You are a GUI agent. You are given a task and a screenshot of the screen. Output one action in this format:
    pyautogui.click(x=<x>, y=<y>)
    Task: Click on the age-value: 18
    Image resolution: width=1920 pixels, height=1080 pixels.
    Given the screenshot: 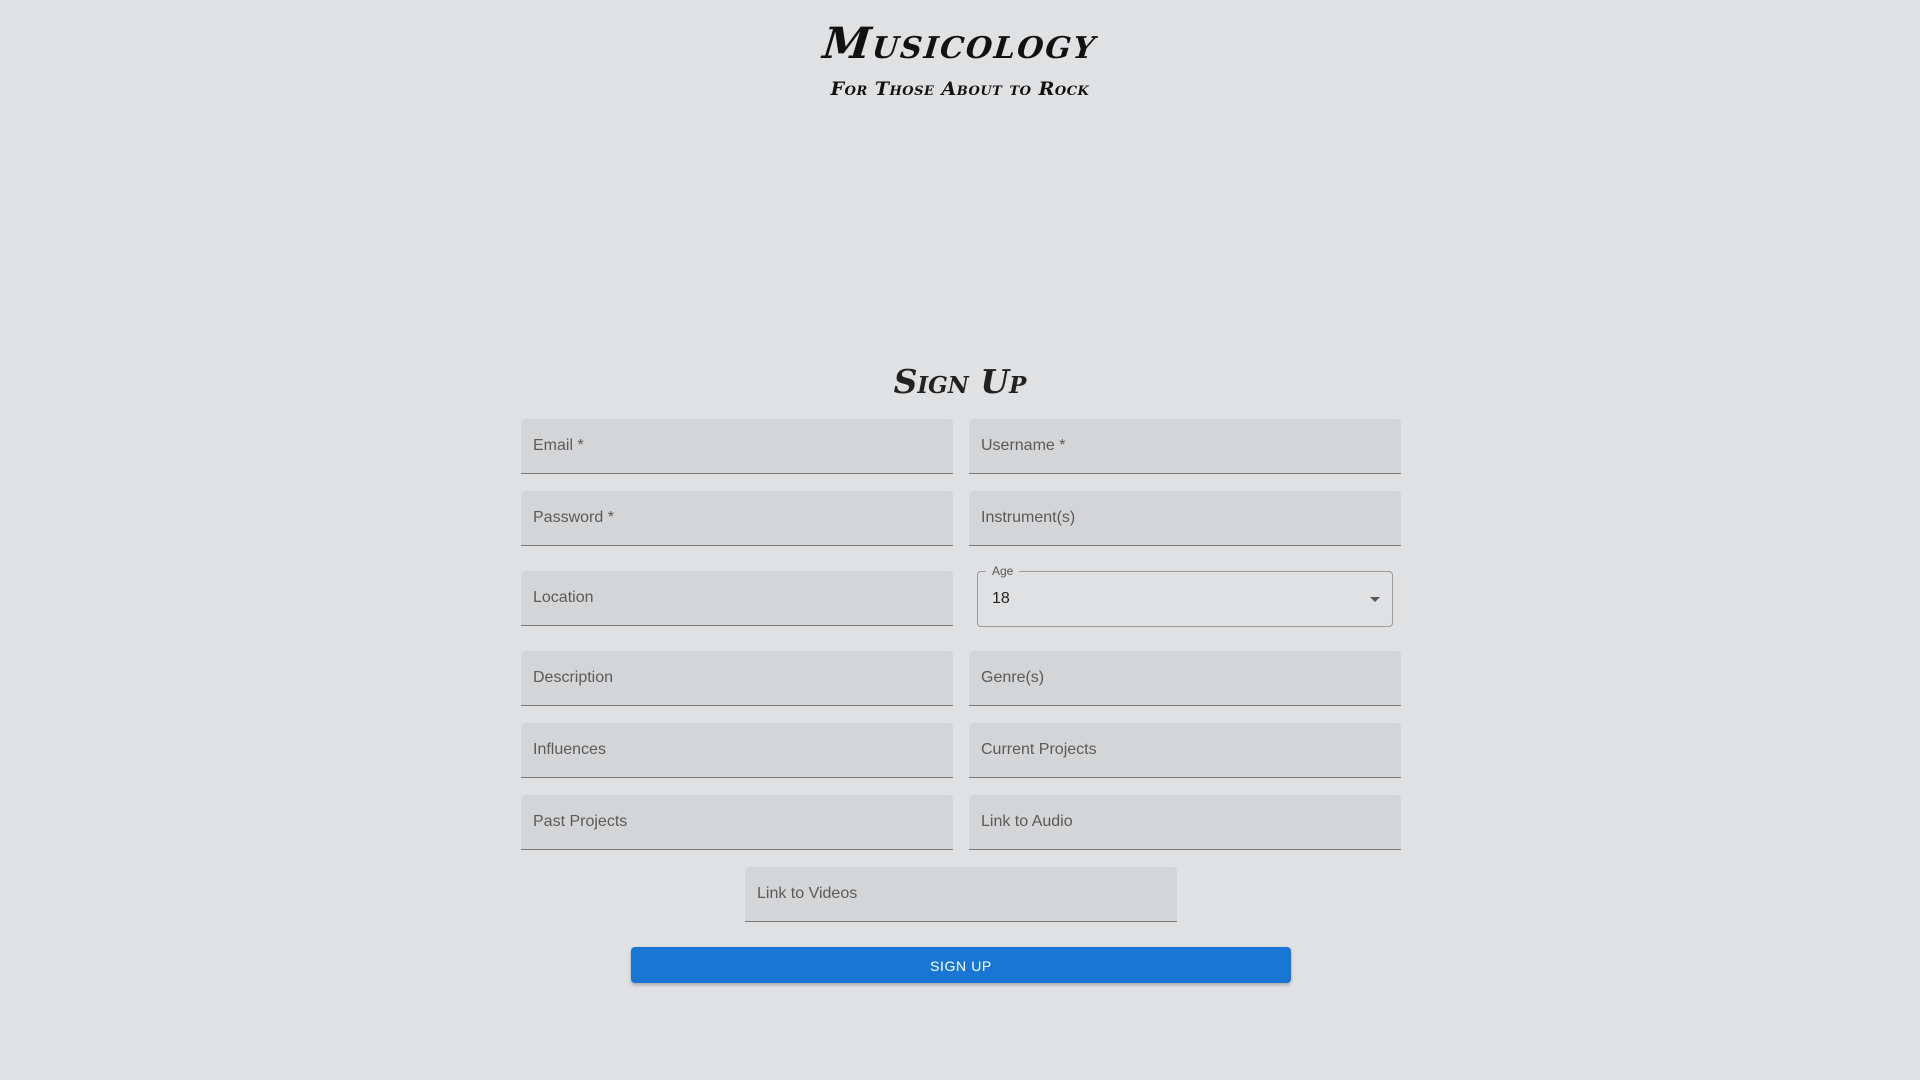 What is the action you would take?
    pyautogui.click(x=1001, y=598)
    